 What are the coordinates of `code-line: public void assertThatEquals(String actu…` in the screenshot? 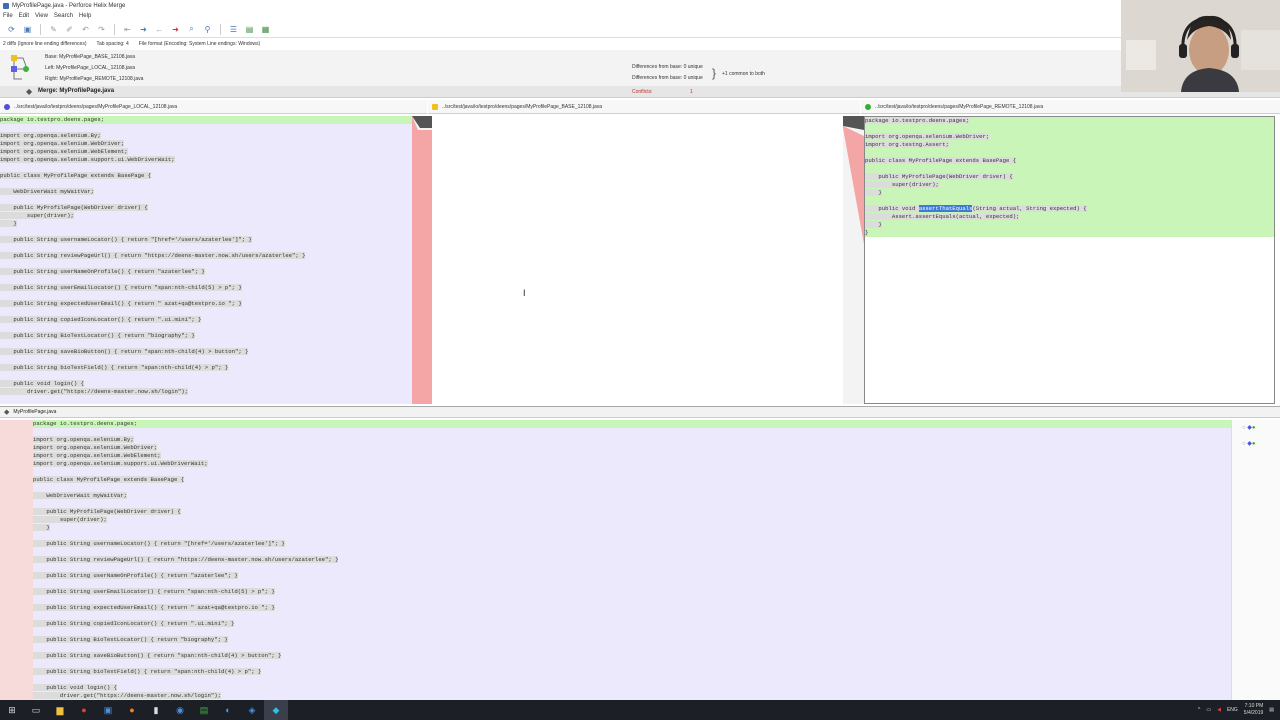 It's located at (1069, 209).